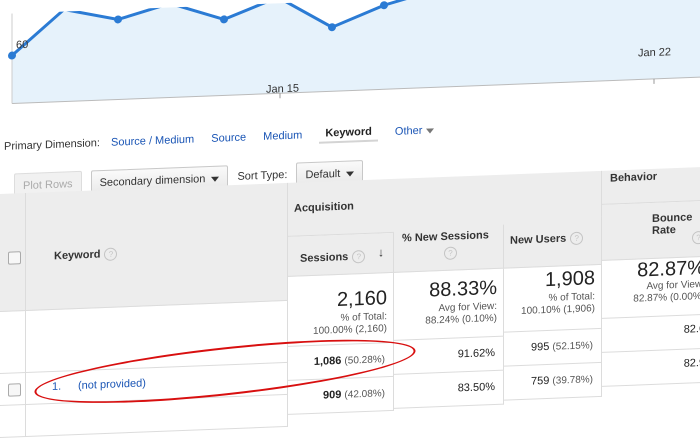 The height and width of the screenshot is (438, 700). I want to click on column-header-sessions: Sessions? ↓, so click(341, 254).